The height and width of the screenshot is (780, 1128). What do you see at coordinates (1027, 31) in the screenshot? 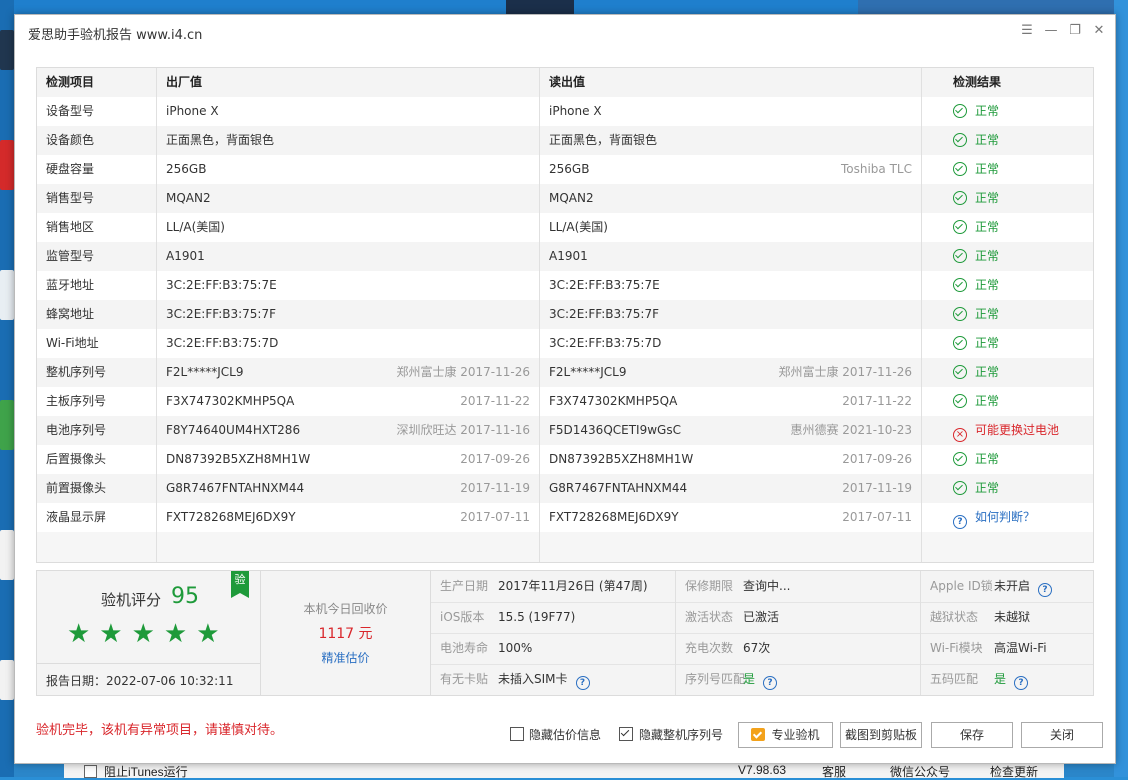
I see `menu-icon: ☰` at bounding box center [1027, 31].